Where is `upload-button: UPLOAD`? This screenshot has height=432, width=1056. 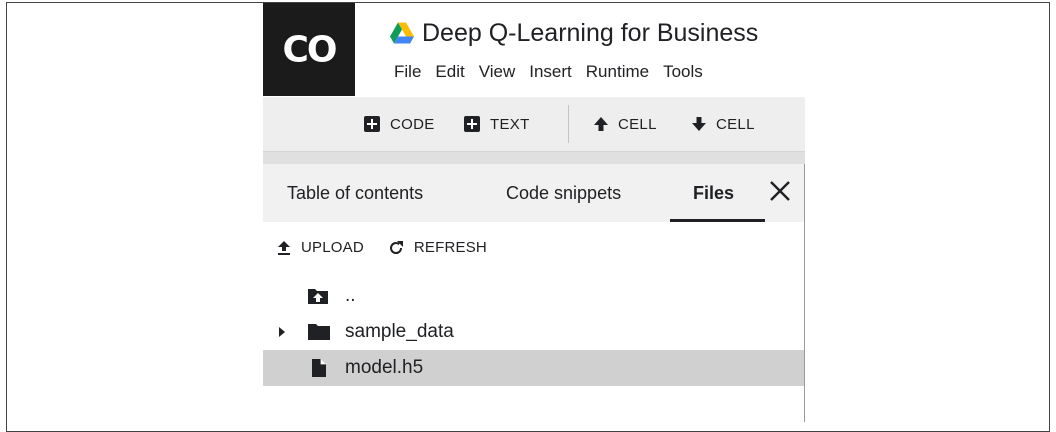
upload-button: UPLOAD is located at coordinates (320, 247).